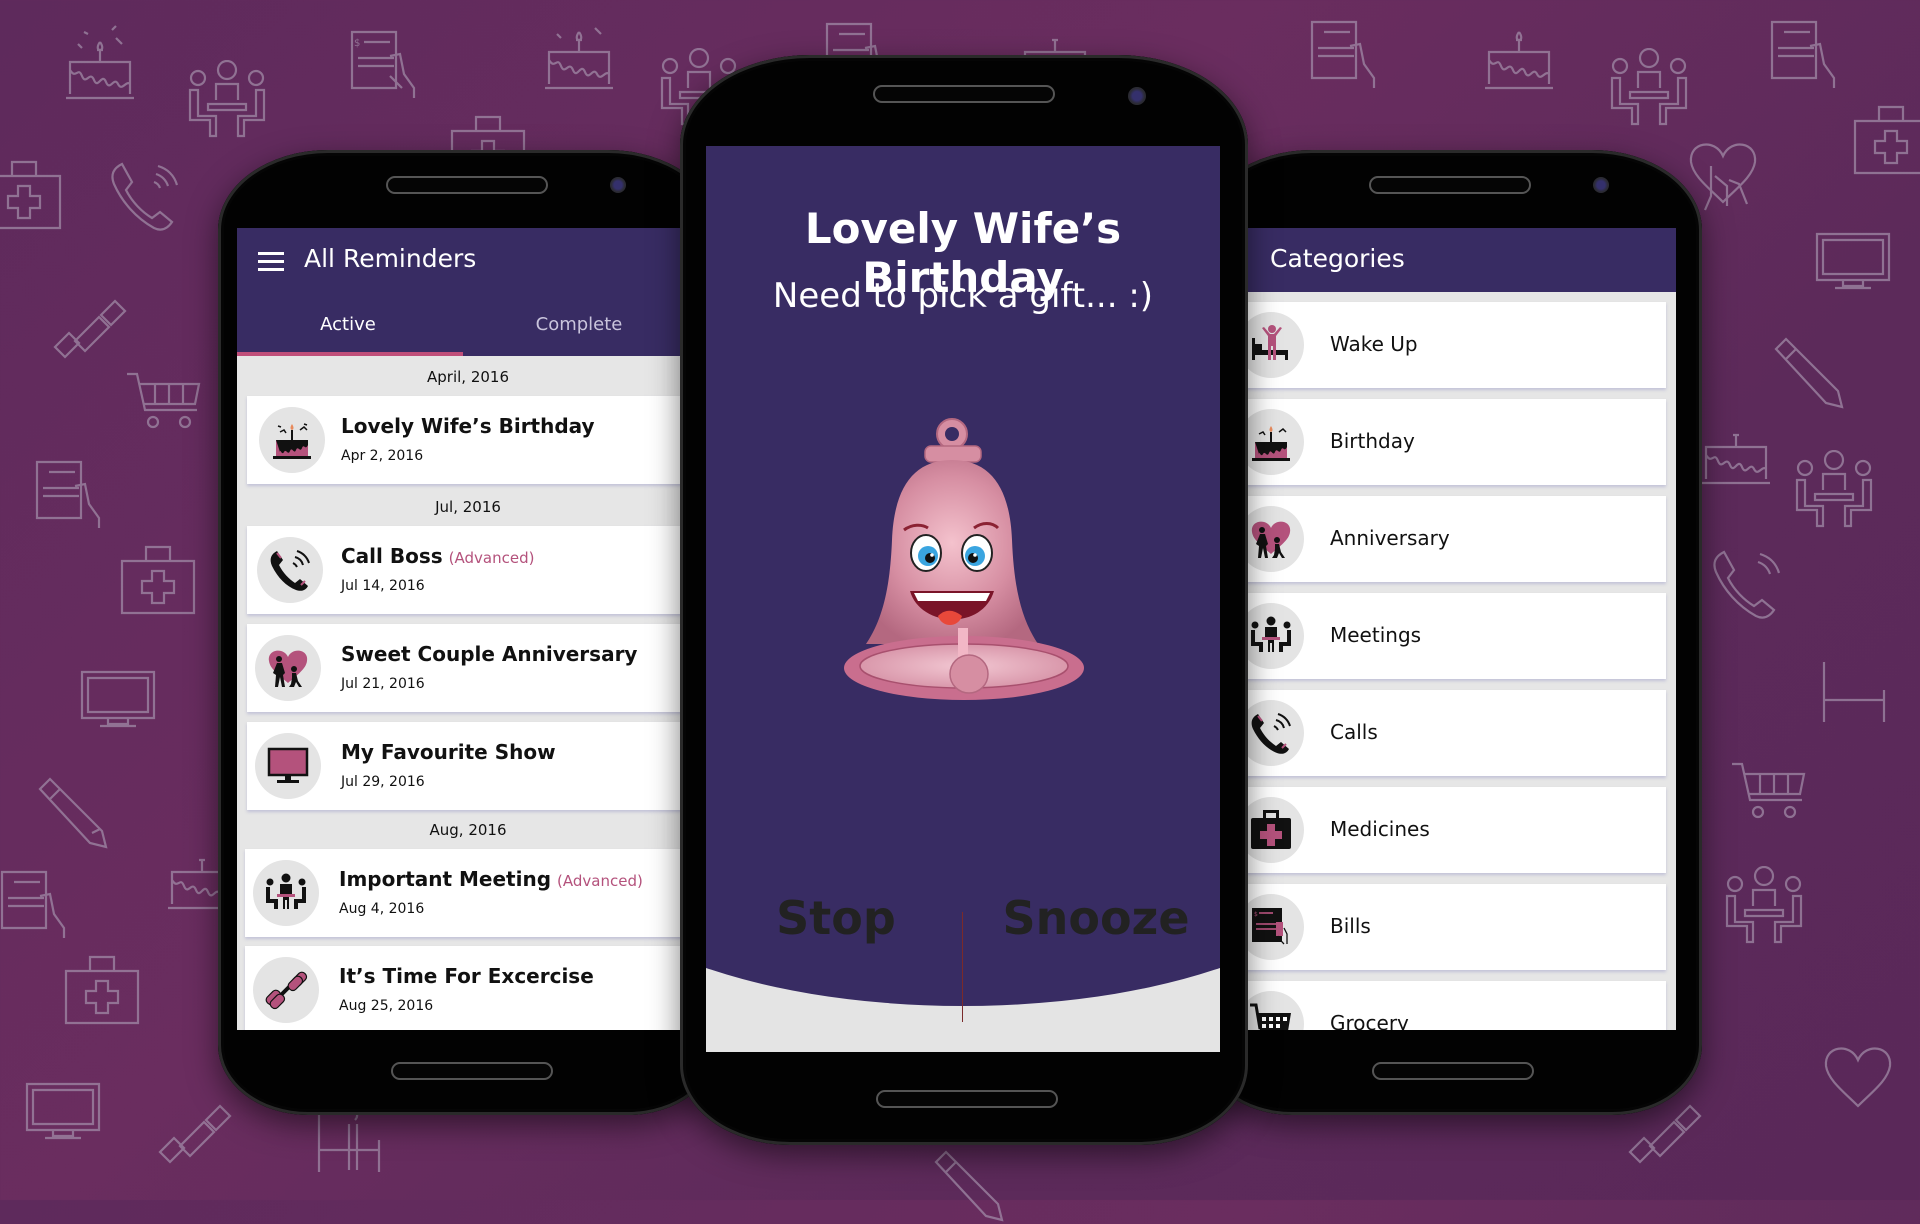 Image resolution: width=1920 pixels, height=1224 pixels. I want to click on list-item: My Favourite Show Jul 29, 2016, so click(473, 766).